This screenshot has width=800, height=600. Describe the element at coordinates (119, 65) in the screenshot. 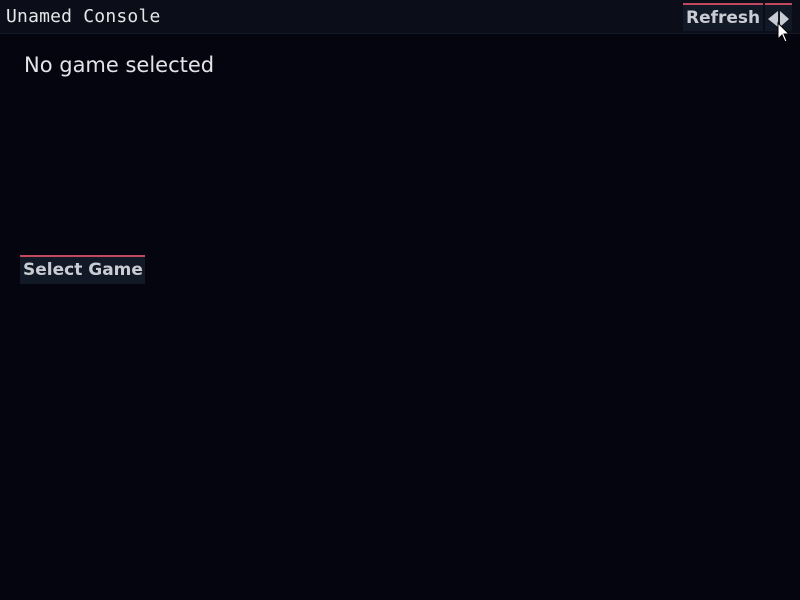

I see `no-game-status: No game selected` at that location.